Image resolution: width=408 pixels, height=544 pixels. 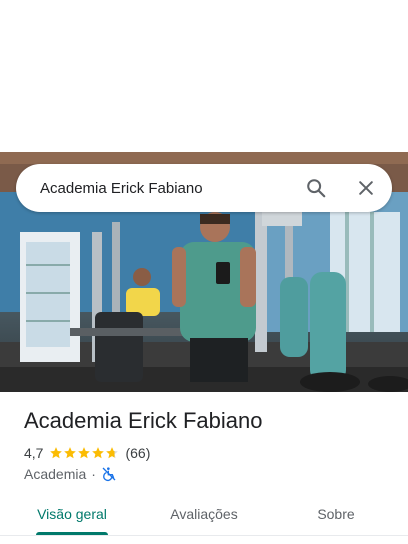 I want to click on search-bar: Academia Erick Fabiano, so click(x=204, y=188).